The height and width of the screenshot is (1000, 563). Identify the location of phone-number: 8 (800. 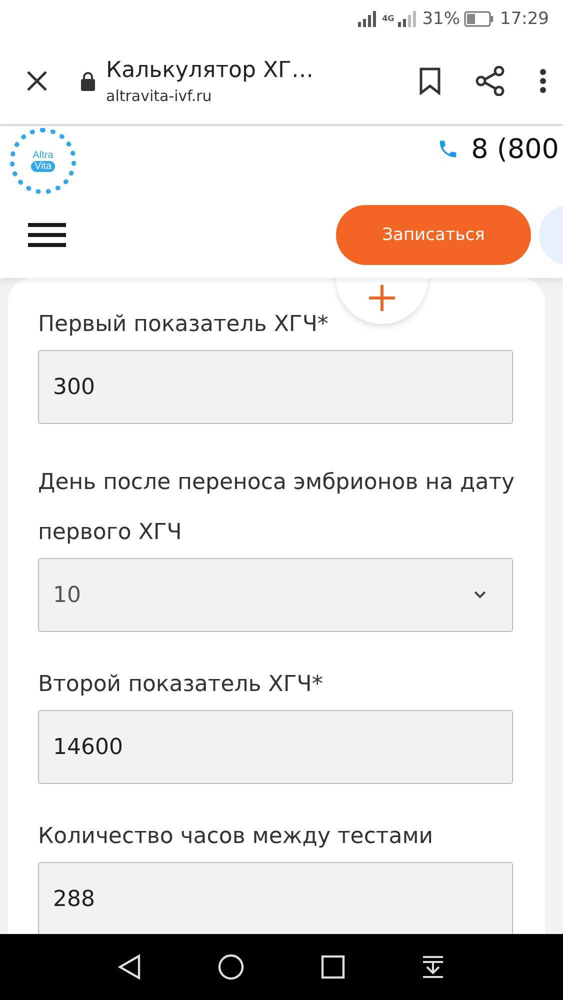
(515, 149).